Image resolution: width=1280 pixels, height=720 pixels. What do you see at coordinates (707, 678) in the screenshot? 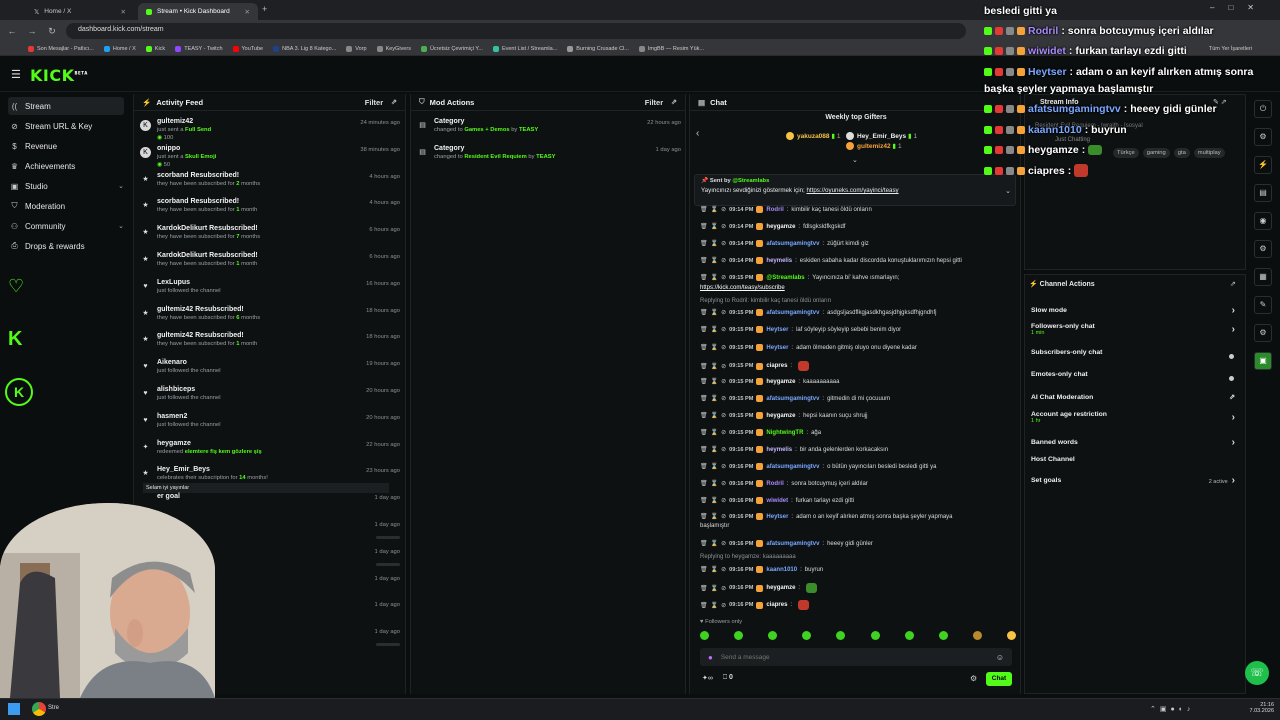
I see `points-icon: ✦∞` at bounding box center [707, 678].